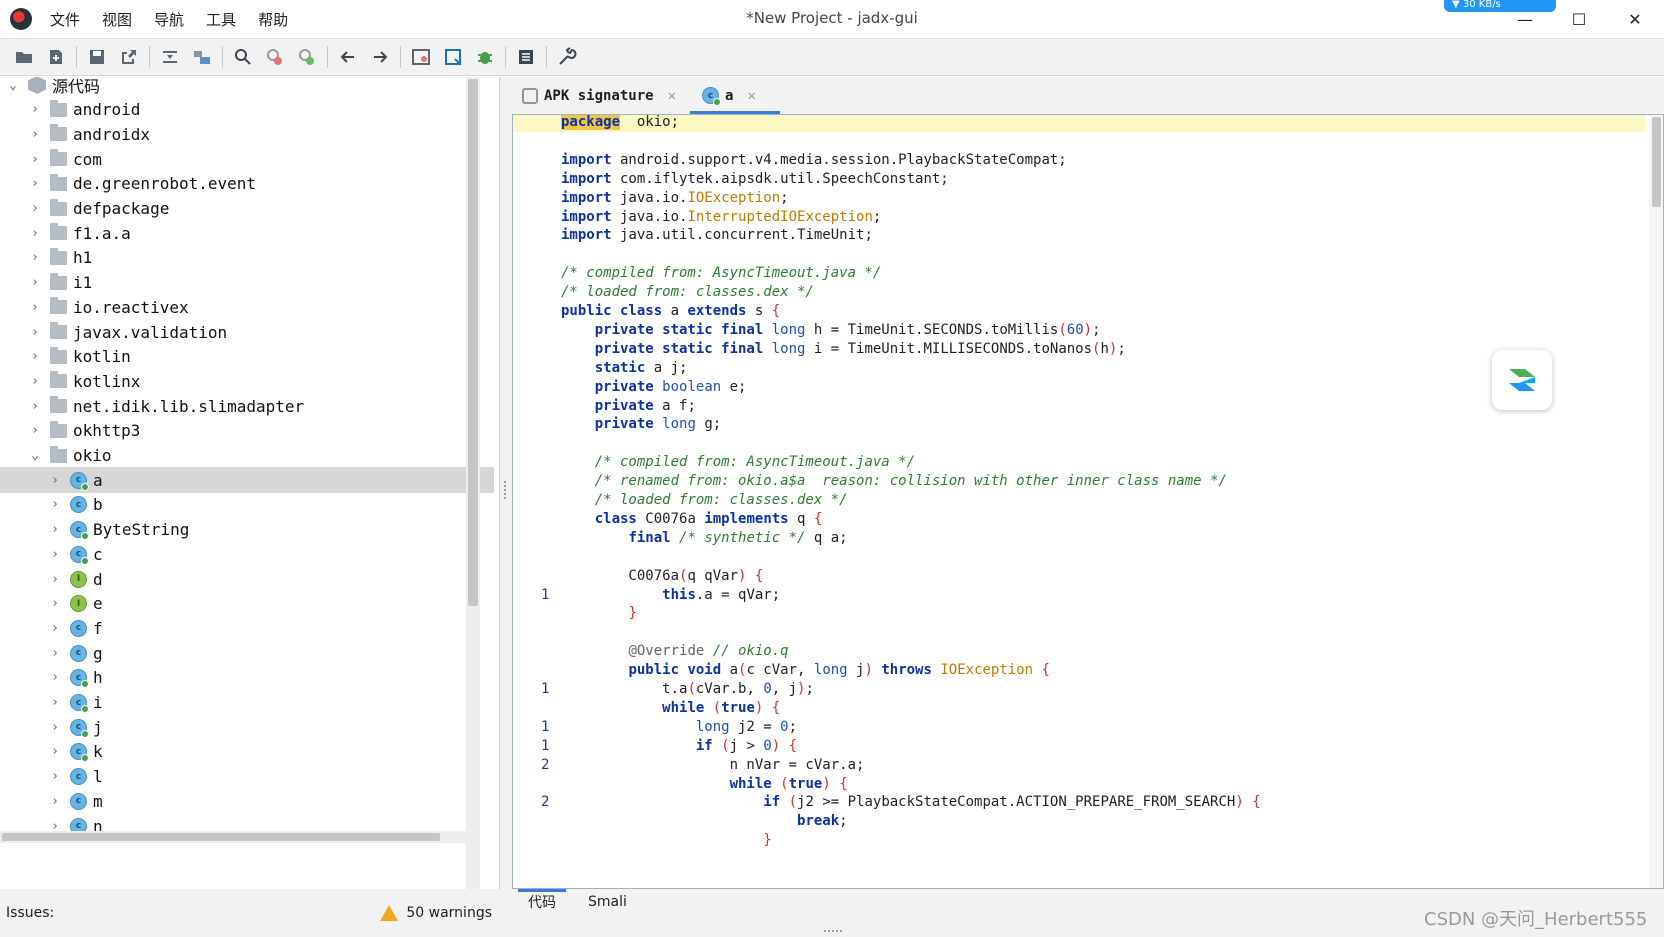 This screenshot has height=937, width=1664. Describe the element at coordinates (65, 19) in the screenshot. I see `menu-file: 文件` at that location.